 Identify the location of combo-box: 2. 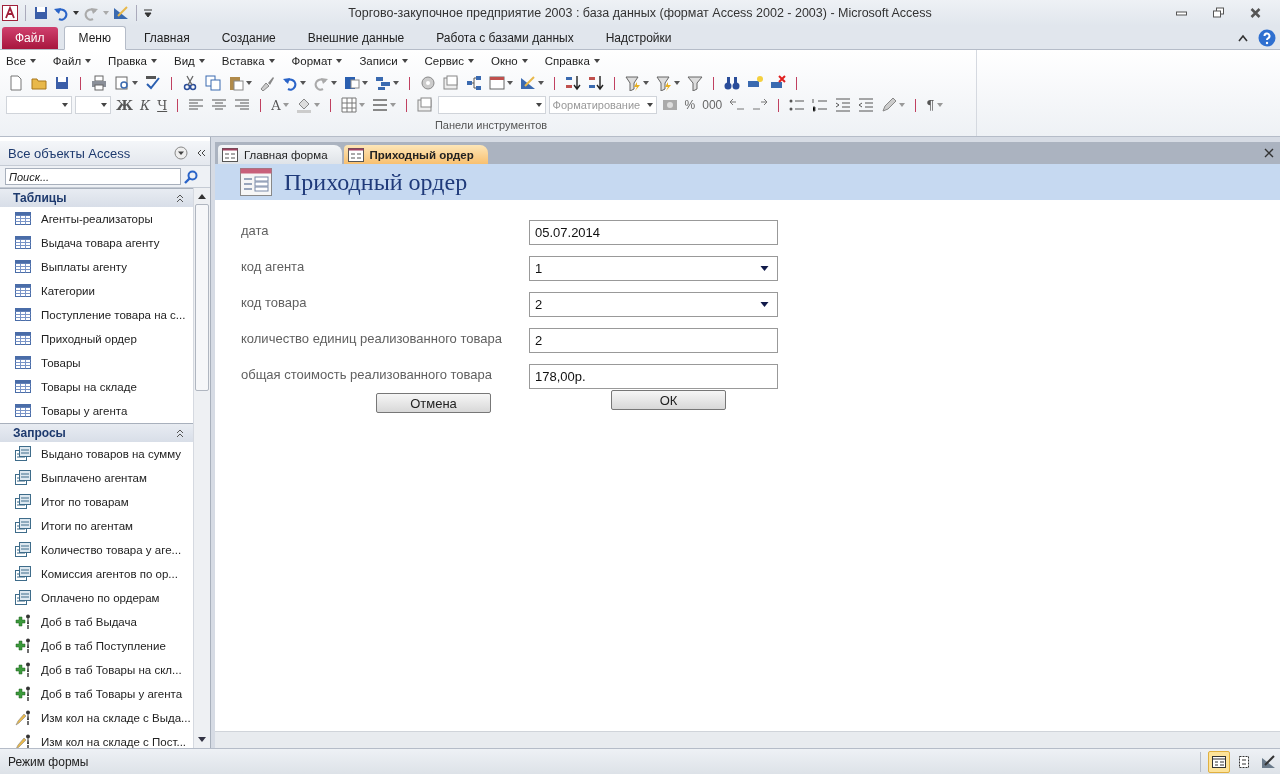
(653, 304).